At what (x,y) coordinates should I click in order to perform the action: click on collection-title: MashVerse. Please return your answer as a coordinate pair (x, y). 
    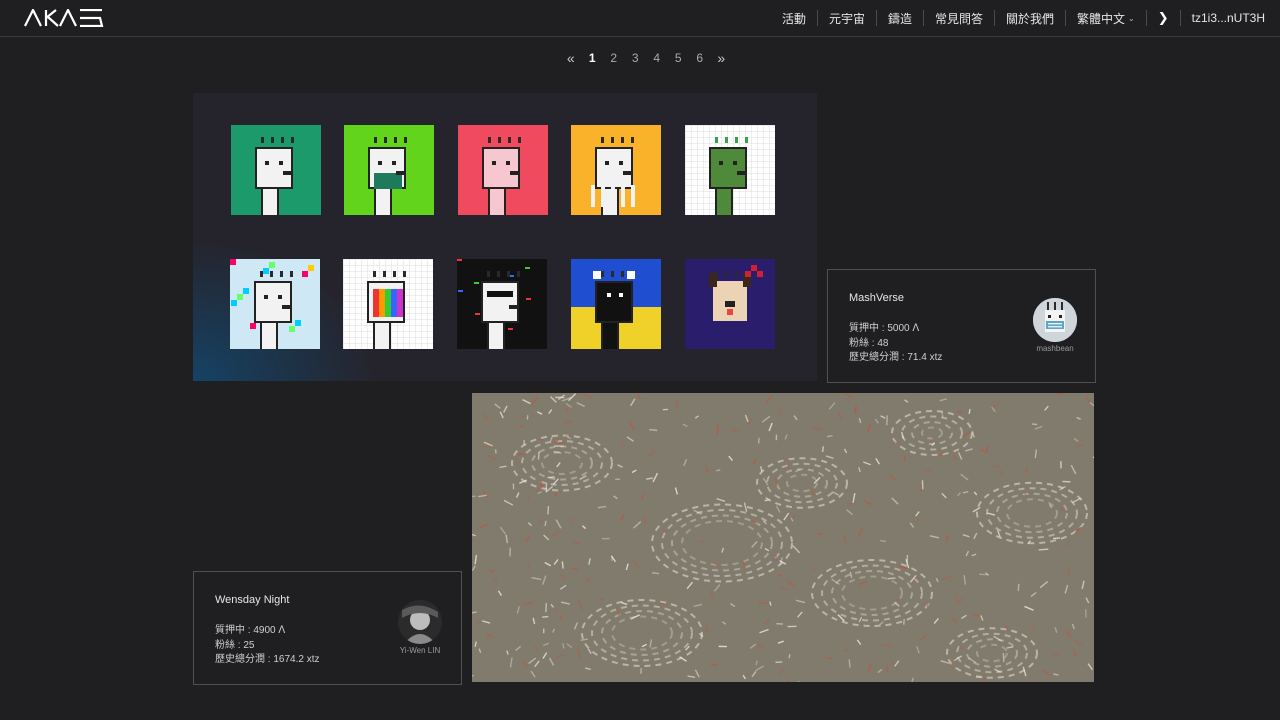
    Looking at the image, I should click on (876, 298).